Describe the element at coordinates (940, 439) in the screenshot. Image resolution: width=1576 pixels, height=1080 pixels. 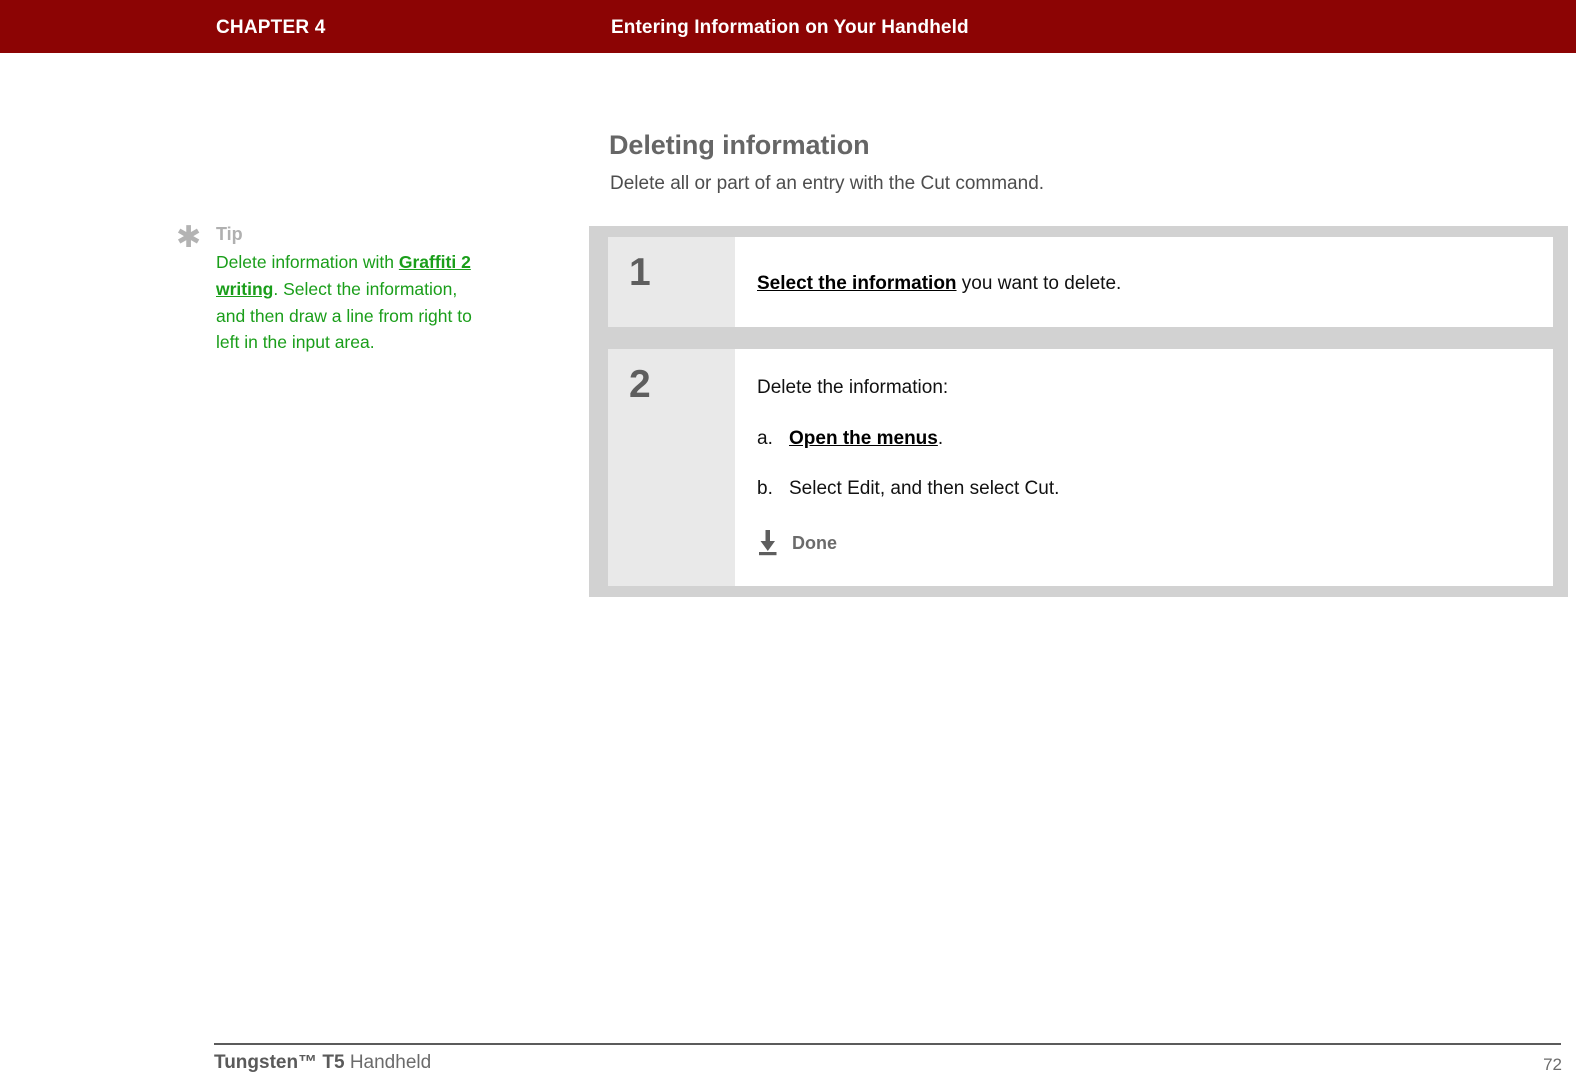
I see `substep-a-rest: .` at that location.